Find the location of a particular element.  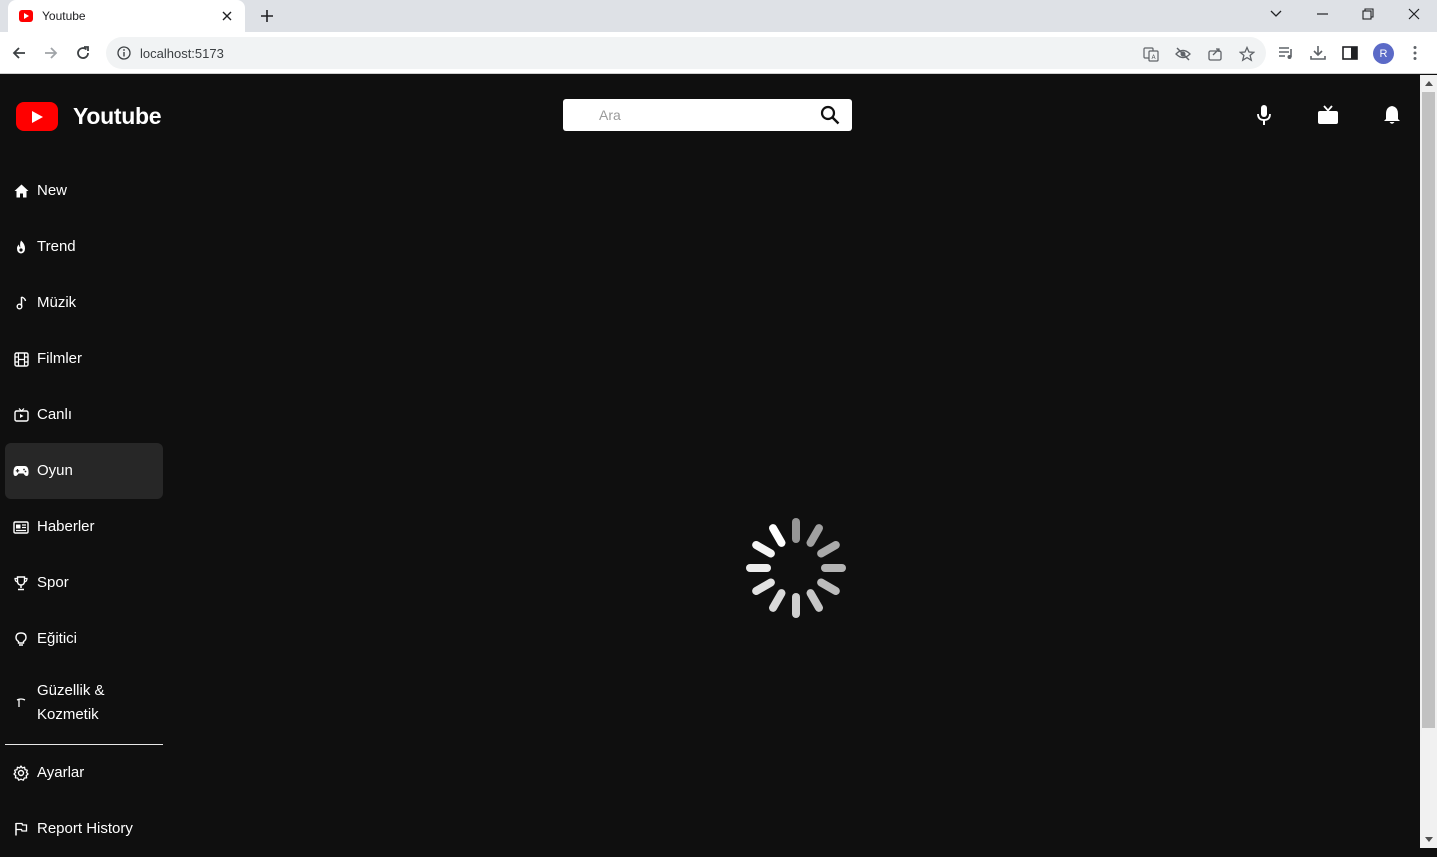

sidebar-item-label: Müzik is located at coordinates (57, 302).